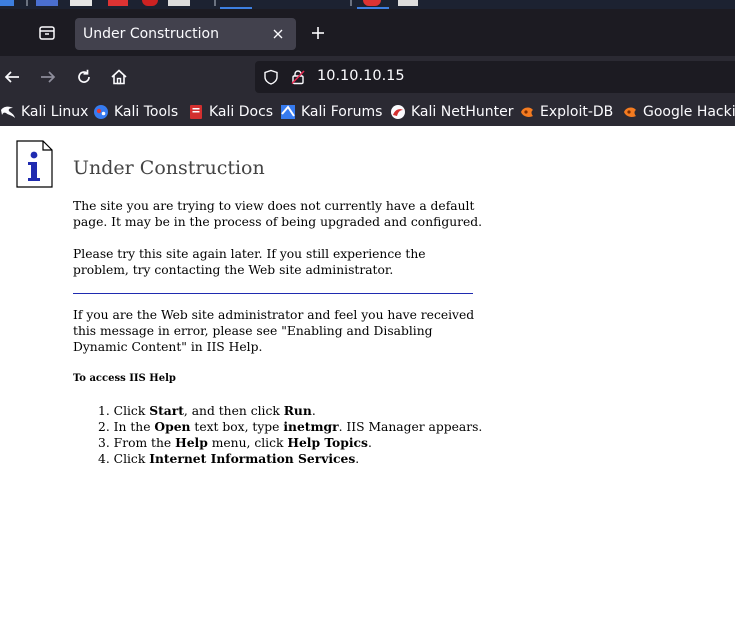 The width and height of the screenshot is (735, 617). I want to click on address-bar: 10.10.10.15, so click(495, 77).